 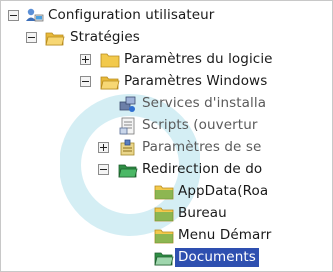 I want to click on tree-item-parametres-securite: Paramètres de se, so click(x=166, y=148).